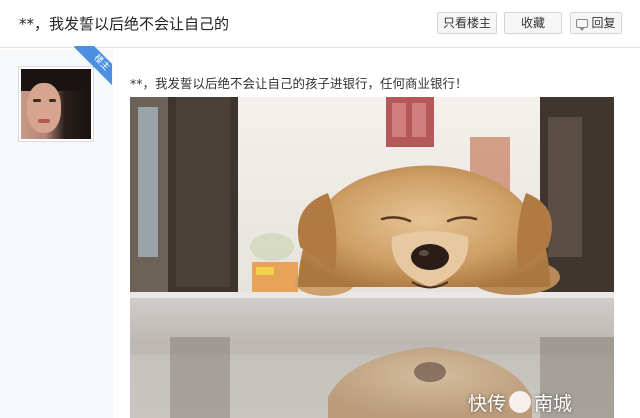  What do you see at coordinates (92, 68) in the screenshot?
I see `op-badge-label: 楼主` at bounding box center [92, 68].